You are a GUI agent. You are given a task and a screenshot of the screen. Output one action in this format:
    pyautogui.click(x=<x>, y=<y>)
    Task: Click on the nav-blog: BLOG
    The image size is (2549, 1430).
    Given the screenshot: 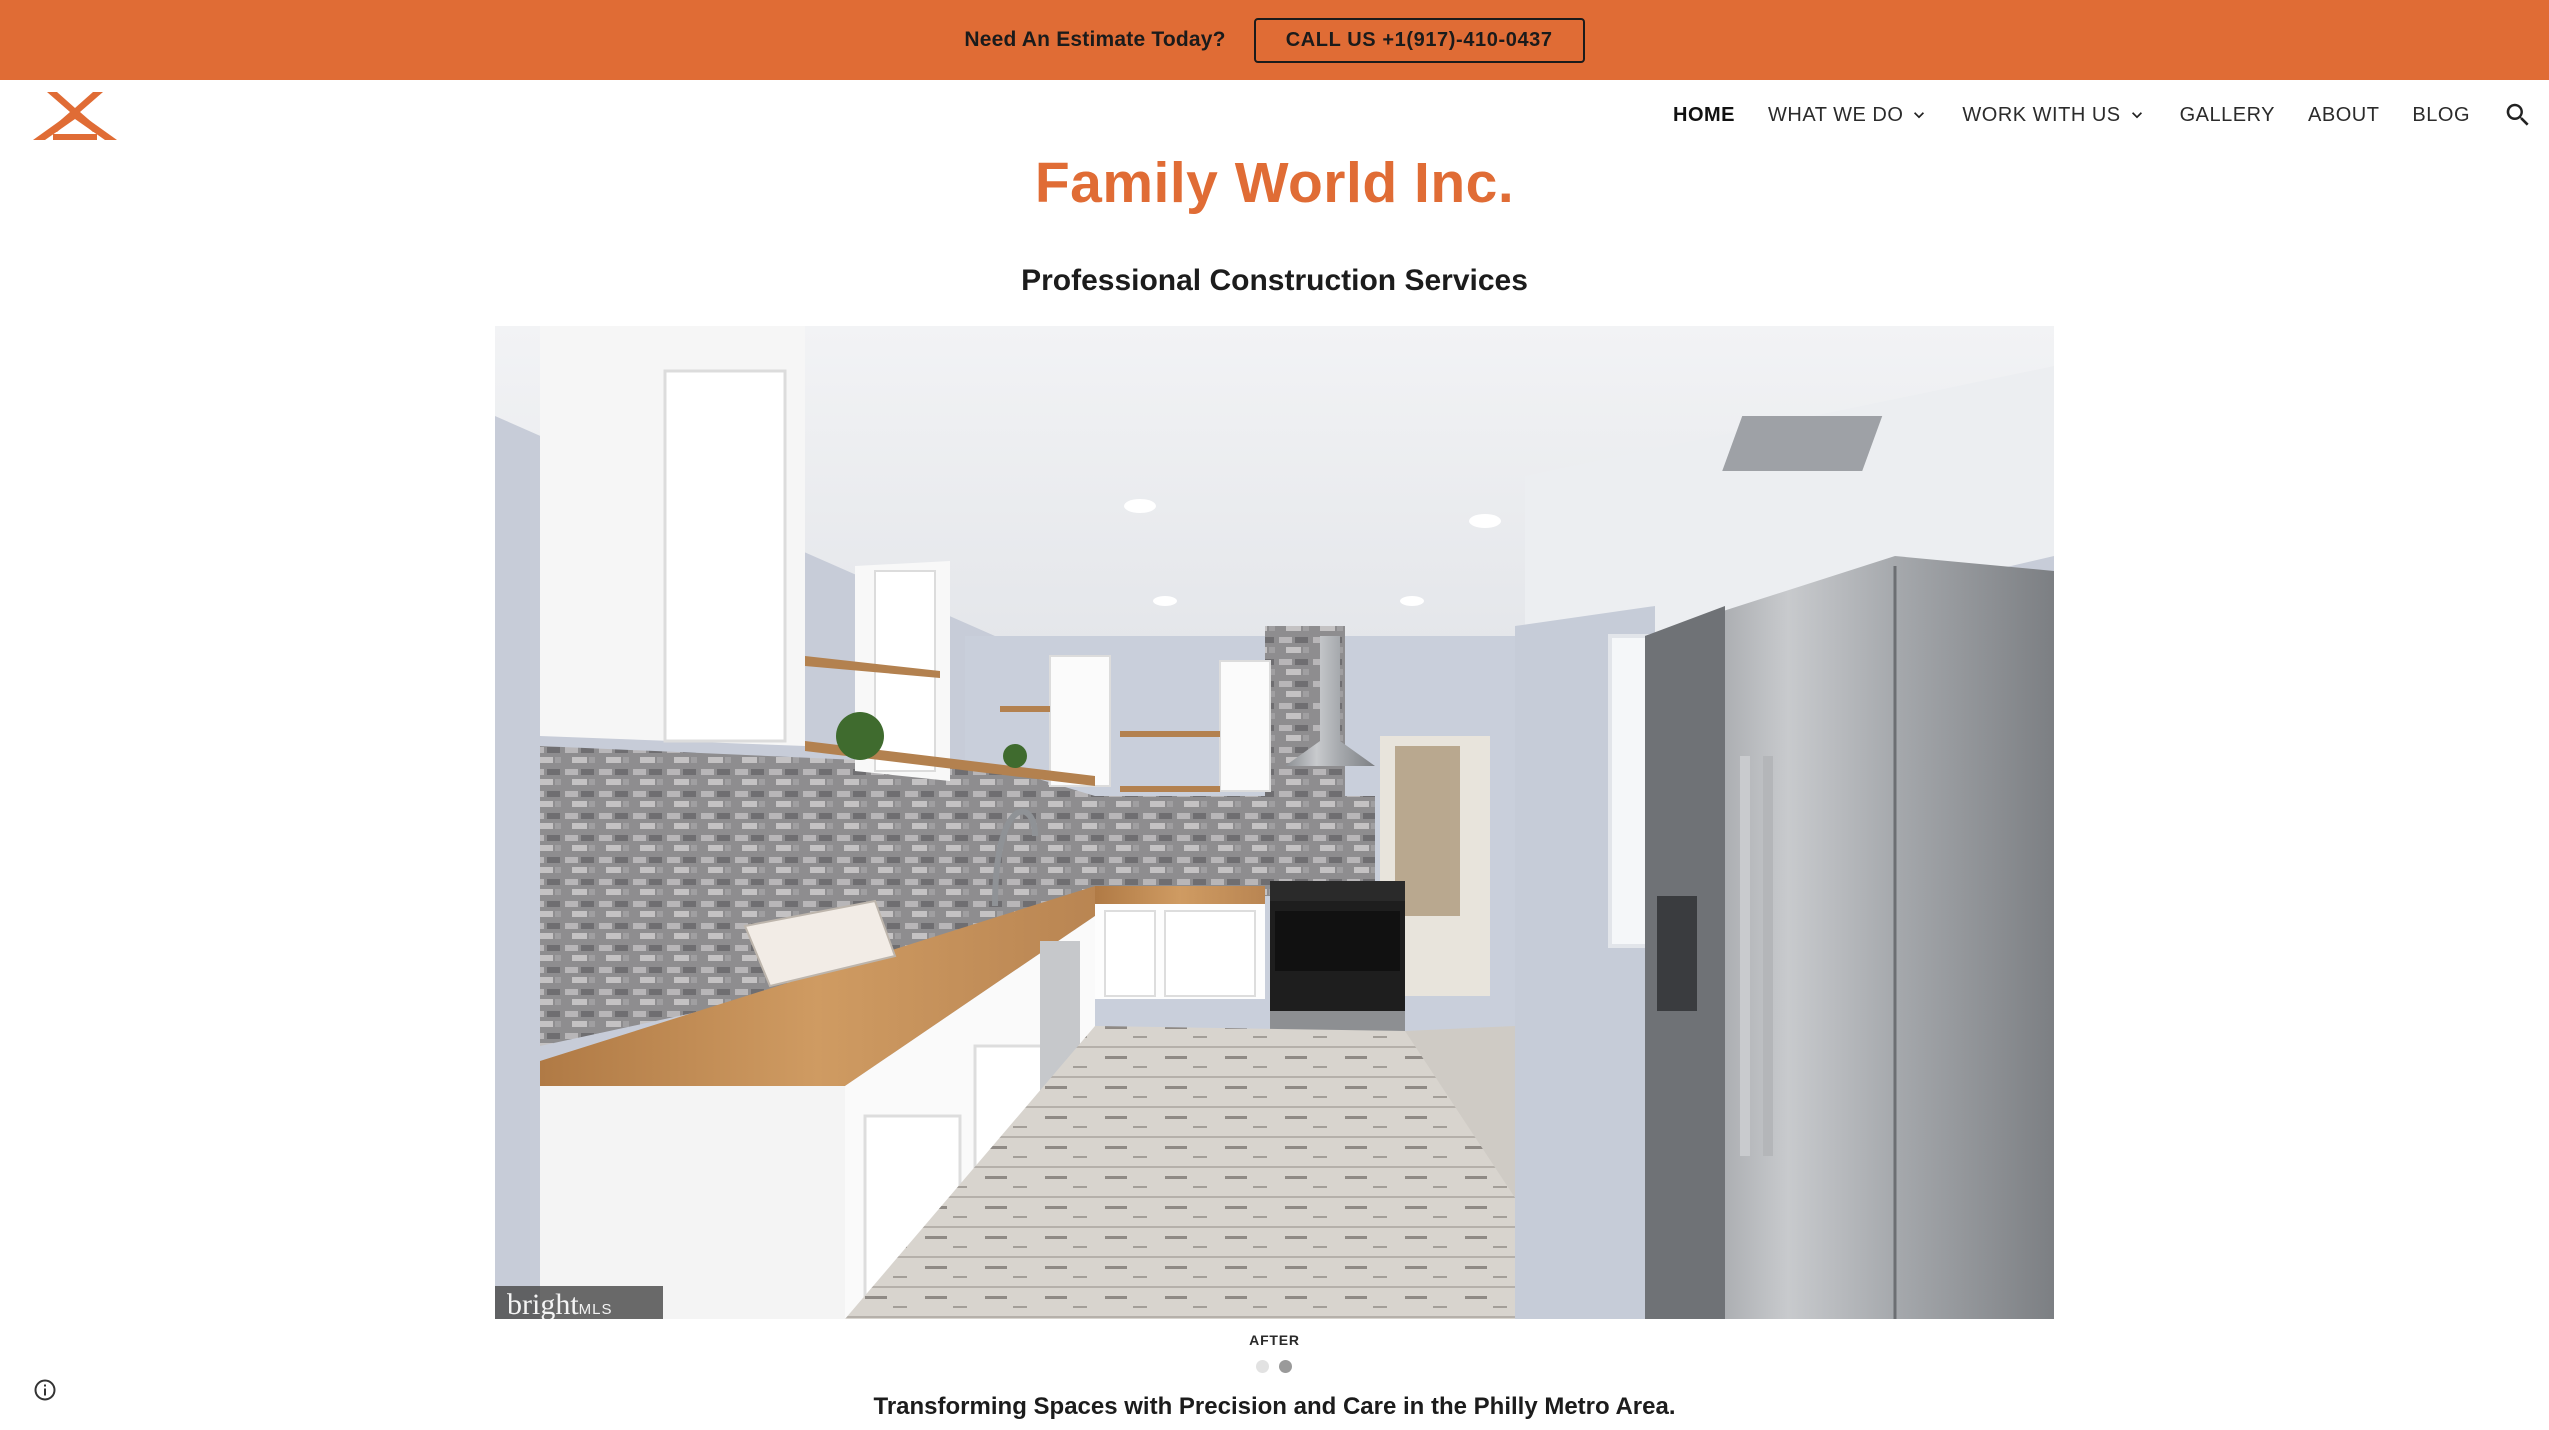 What is the action you would take?
    pyautogui.click(x=2441, y=115)
    